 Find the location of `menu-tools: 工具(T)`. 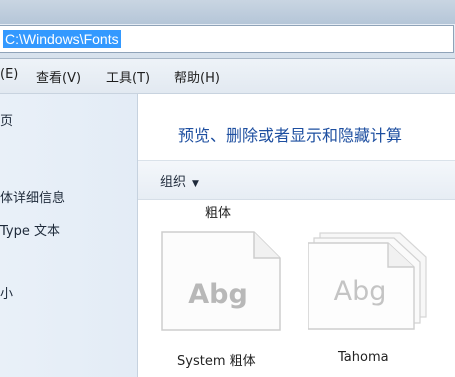

menu-tools: 工具(T) is located at coordinates (128, 76).